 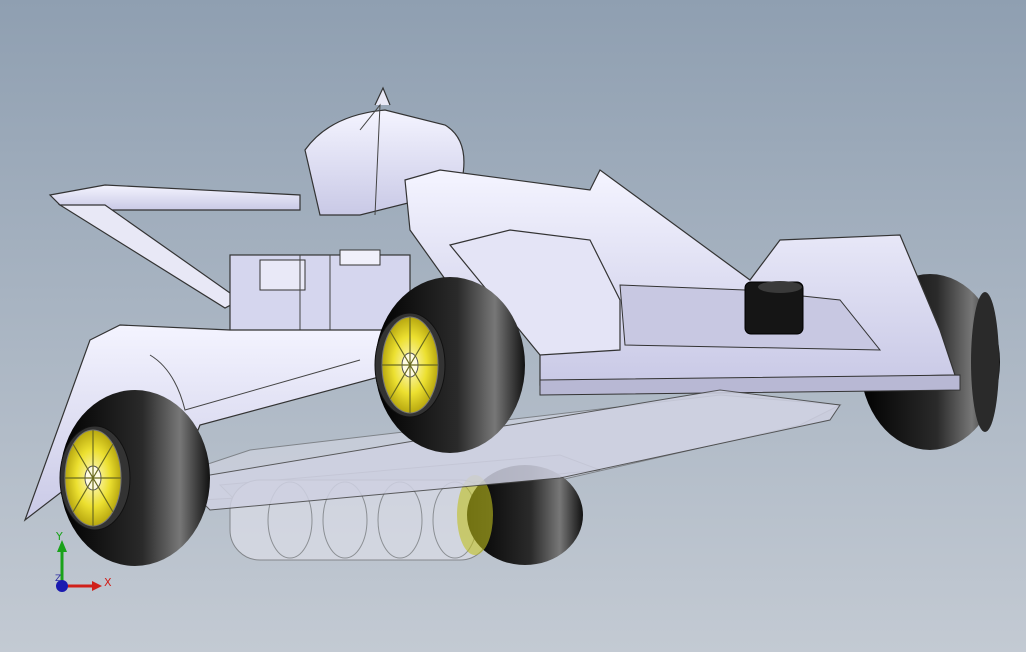 What do you see at coordinates (93, 478) in the screenshot?
I see `rear-left-rim` at bounding box center [93, 478].